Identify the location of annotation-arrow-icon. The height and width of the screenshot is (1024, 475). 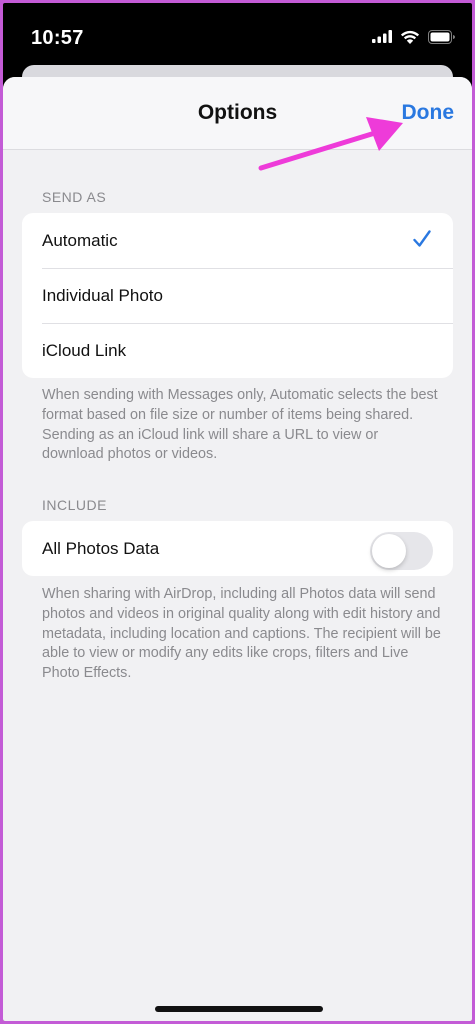
(330, 144).